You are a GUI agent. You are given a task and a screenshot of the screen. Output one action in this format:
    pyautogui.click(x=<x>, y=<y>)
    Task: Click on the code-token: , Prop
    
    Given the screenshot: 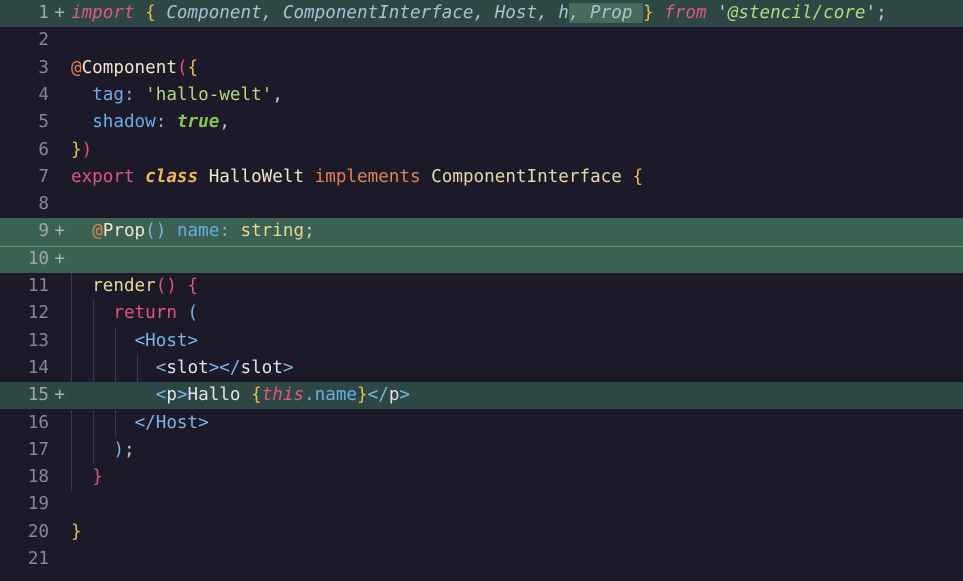 What is the action you would take?
    pyautogui.click(x=606, y=13)
    